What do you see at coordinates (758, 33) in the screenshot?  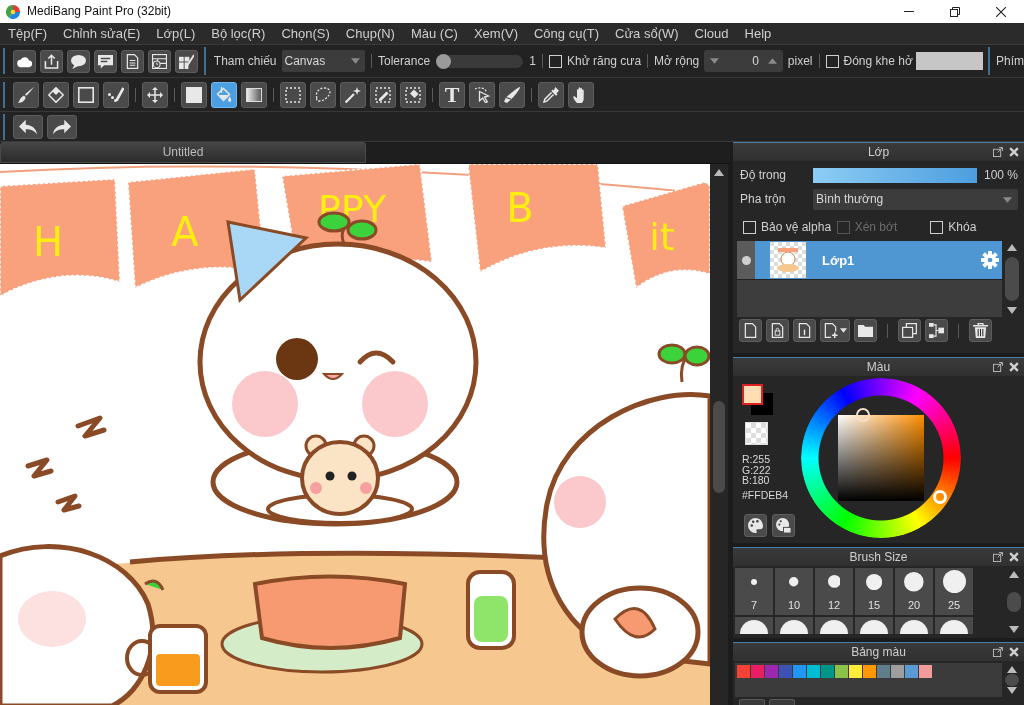 I see `menu-item: Help` at bounding box center [758, 33].